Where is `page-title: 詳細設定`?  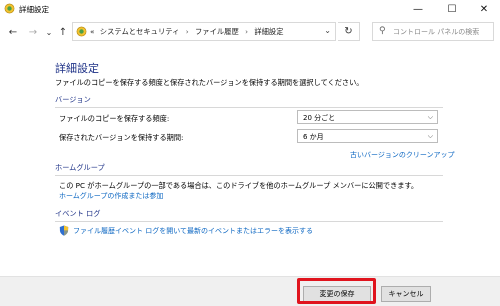
page-title: 詳細設定 is located at coordinates (77, 68).